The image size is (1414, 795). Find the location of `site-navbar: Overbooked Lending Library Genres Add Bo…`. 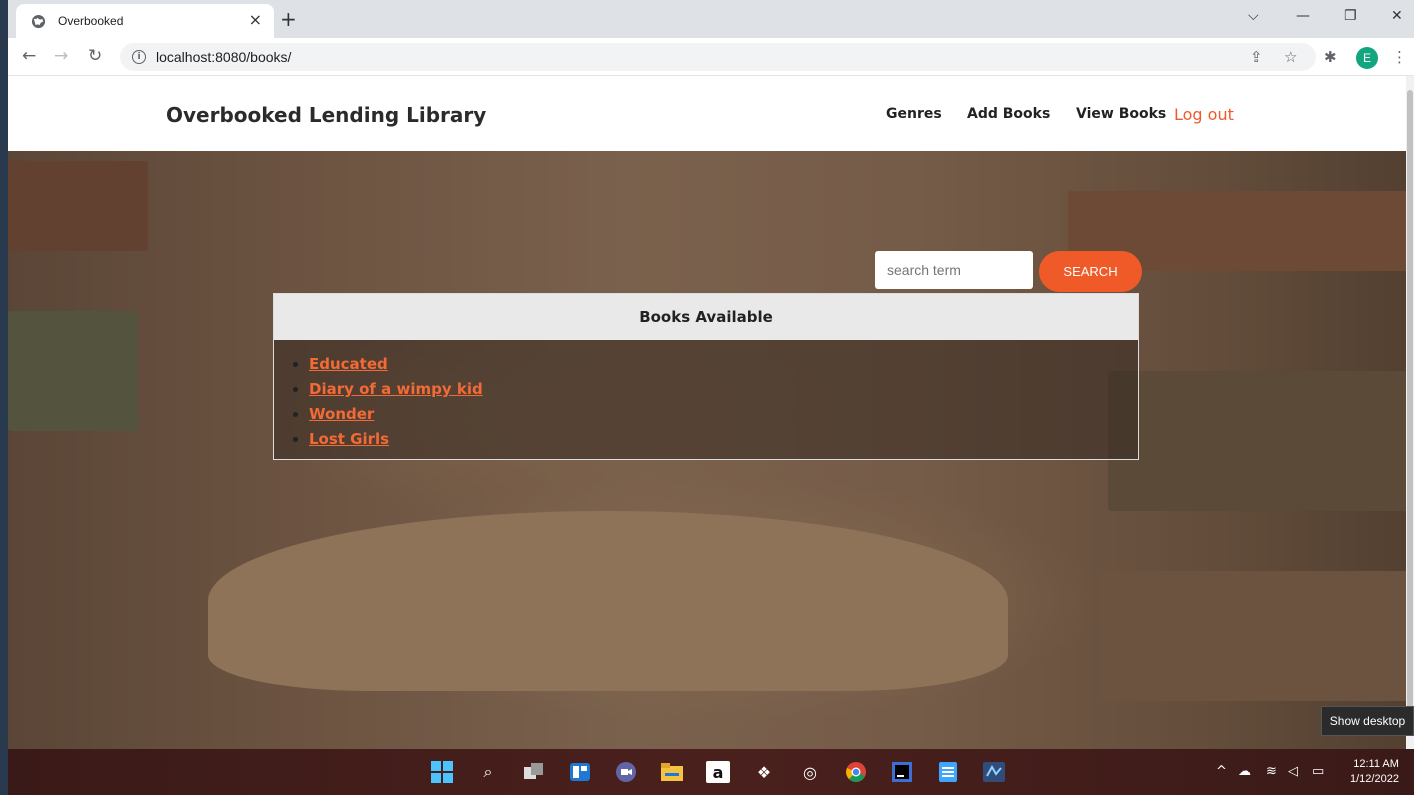

site-navbar: Overbooked Lending Library Genres Add Bo… is located at coordinates (707, 113).